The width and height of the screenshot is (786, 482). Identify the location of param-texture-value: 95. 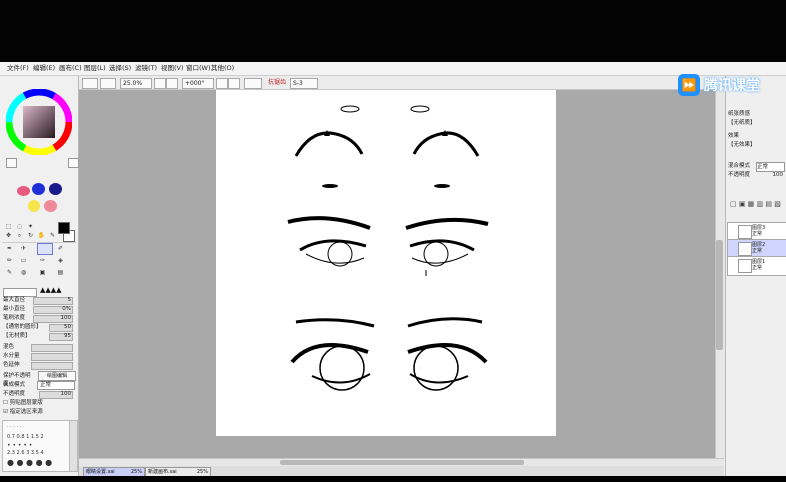
(67, 336).